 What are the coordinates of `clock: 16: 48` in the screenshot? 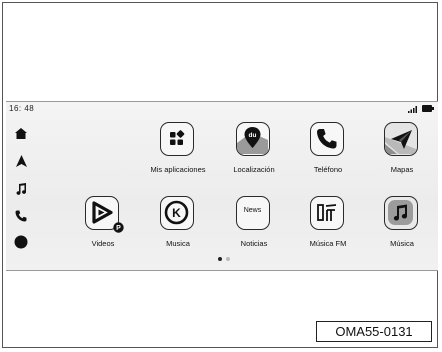 It's located at (22, 108).